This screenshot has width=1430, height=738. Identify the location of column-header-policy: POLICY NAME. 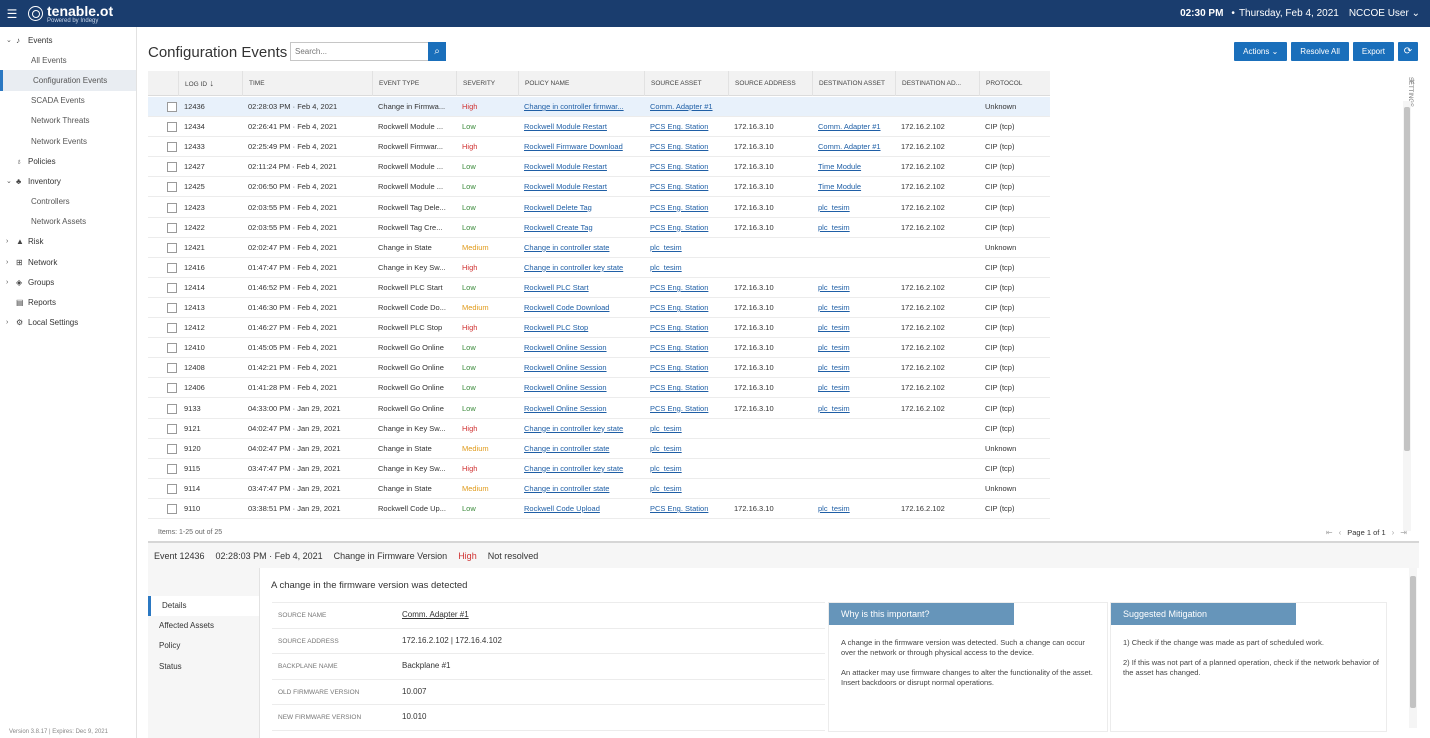
(581, 83).